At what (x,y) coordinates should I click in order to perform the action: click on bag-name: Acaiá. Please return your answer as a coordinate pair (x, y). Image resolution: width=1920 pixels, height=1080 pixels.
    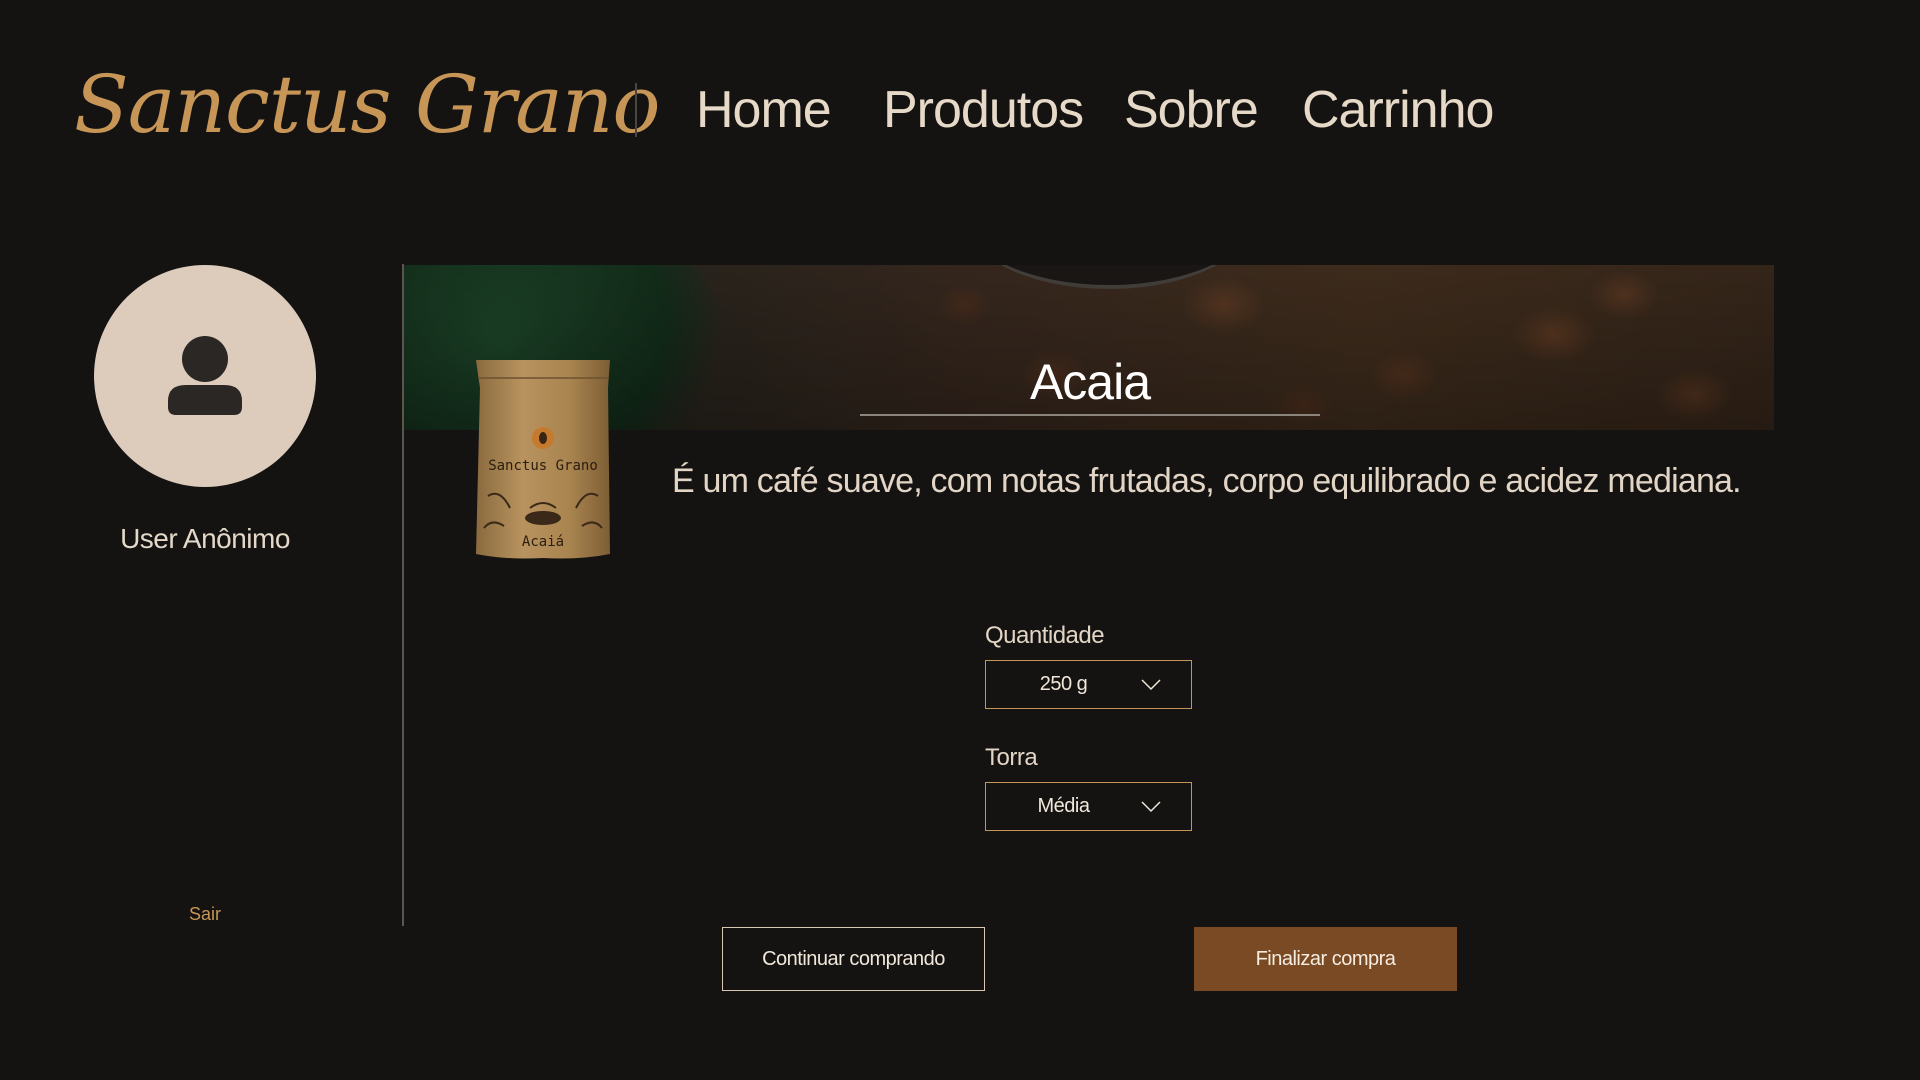
    Looking at the image, I should click on (543, 542).